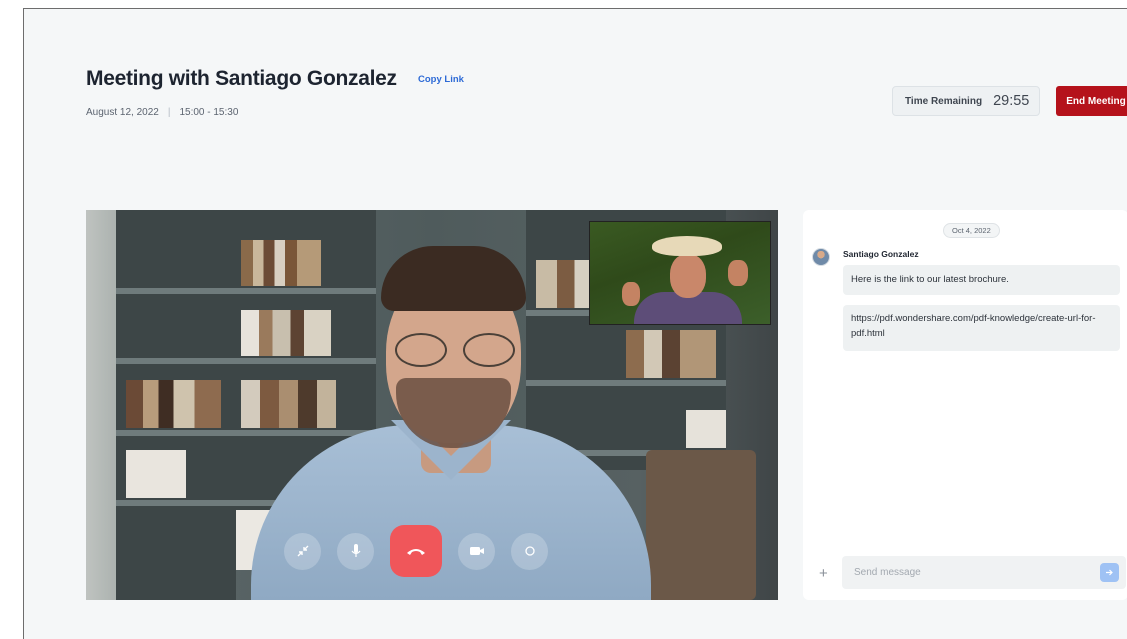  Describe the element at coordinates (821, 257) in the screenshot. I see `avatar` at that location.